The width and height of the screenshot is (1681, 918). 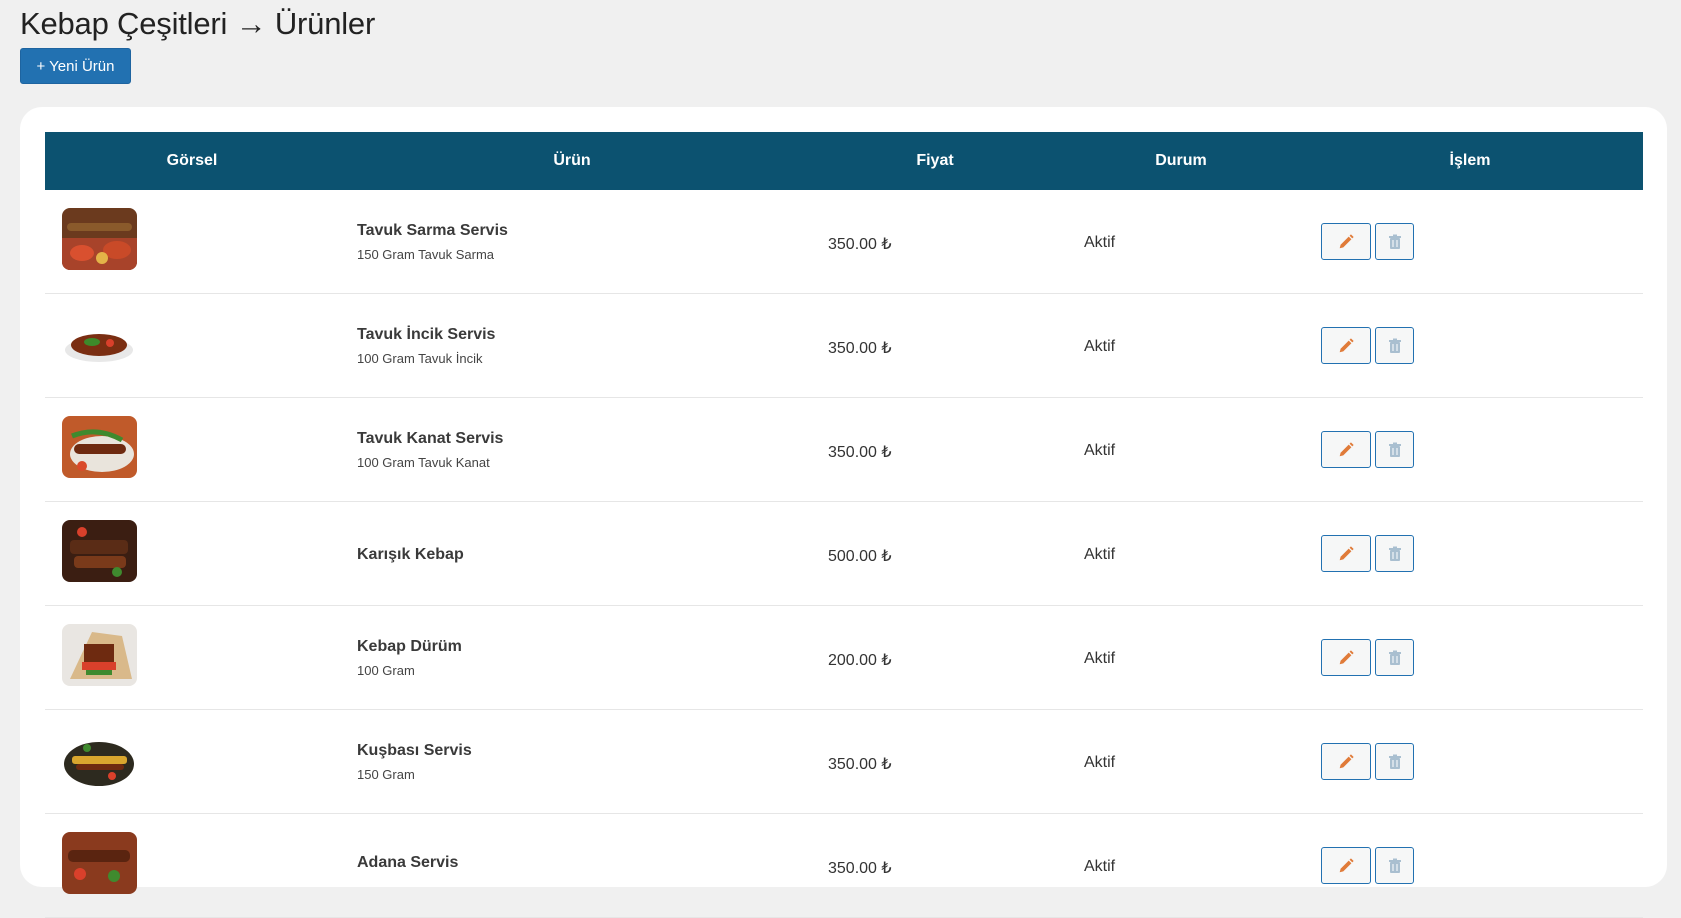 What do you see at coordinates (426, 254) in the screenshot?
I see `product-desc: 150 Gram Tavuk Sarma` at bounding box center [426, 254].